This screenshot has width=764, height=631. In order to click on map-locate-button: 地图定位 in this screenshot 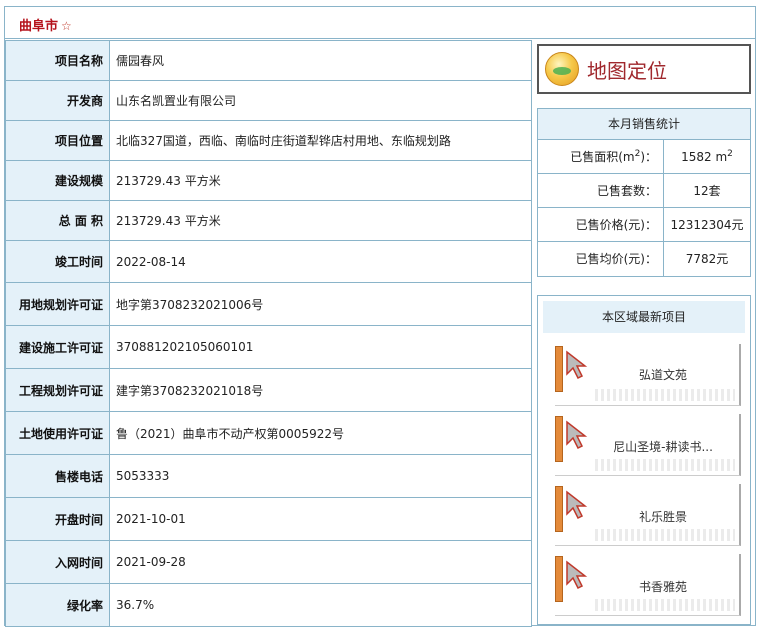, I will do `click(644, 69)`.